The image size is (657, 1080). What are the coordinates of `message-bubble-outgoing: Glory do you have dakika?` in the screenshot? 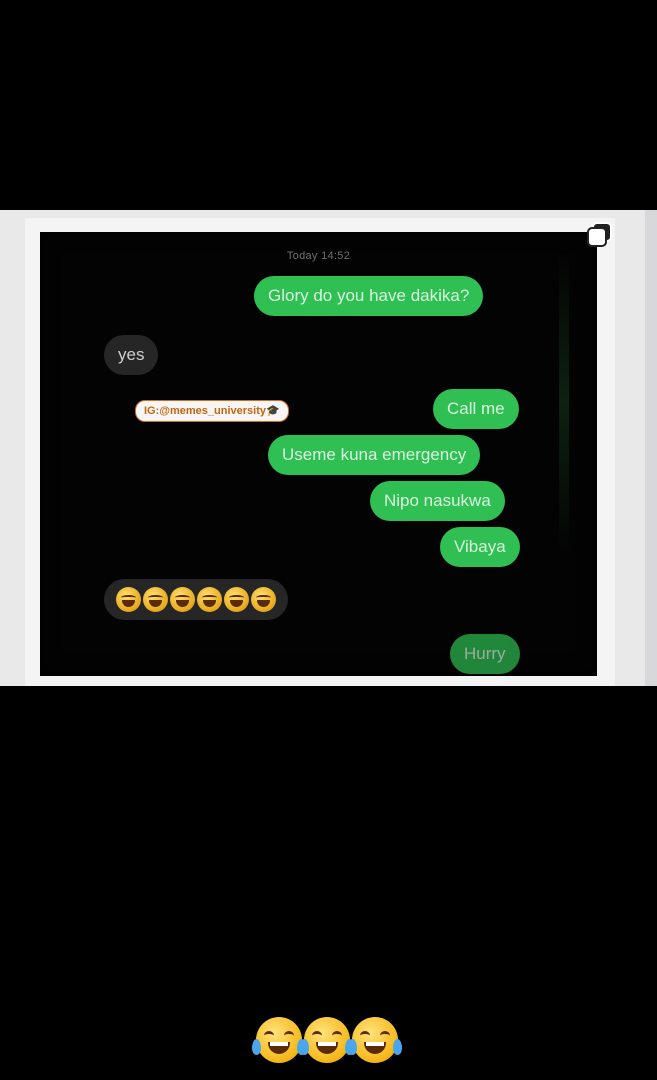 It's located at (369, 296).